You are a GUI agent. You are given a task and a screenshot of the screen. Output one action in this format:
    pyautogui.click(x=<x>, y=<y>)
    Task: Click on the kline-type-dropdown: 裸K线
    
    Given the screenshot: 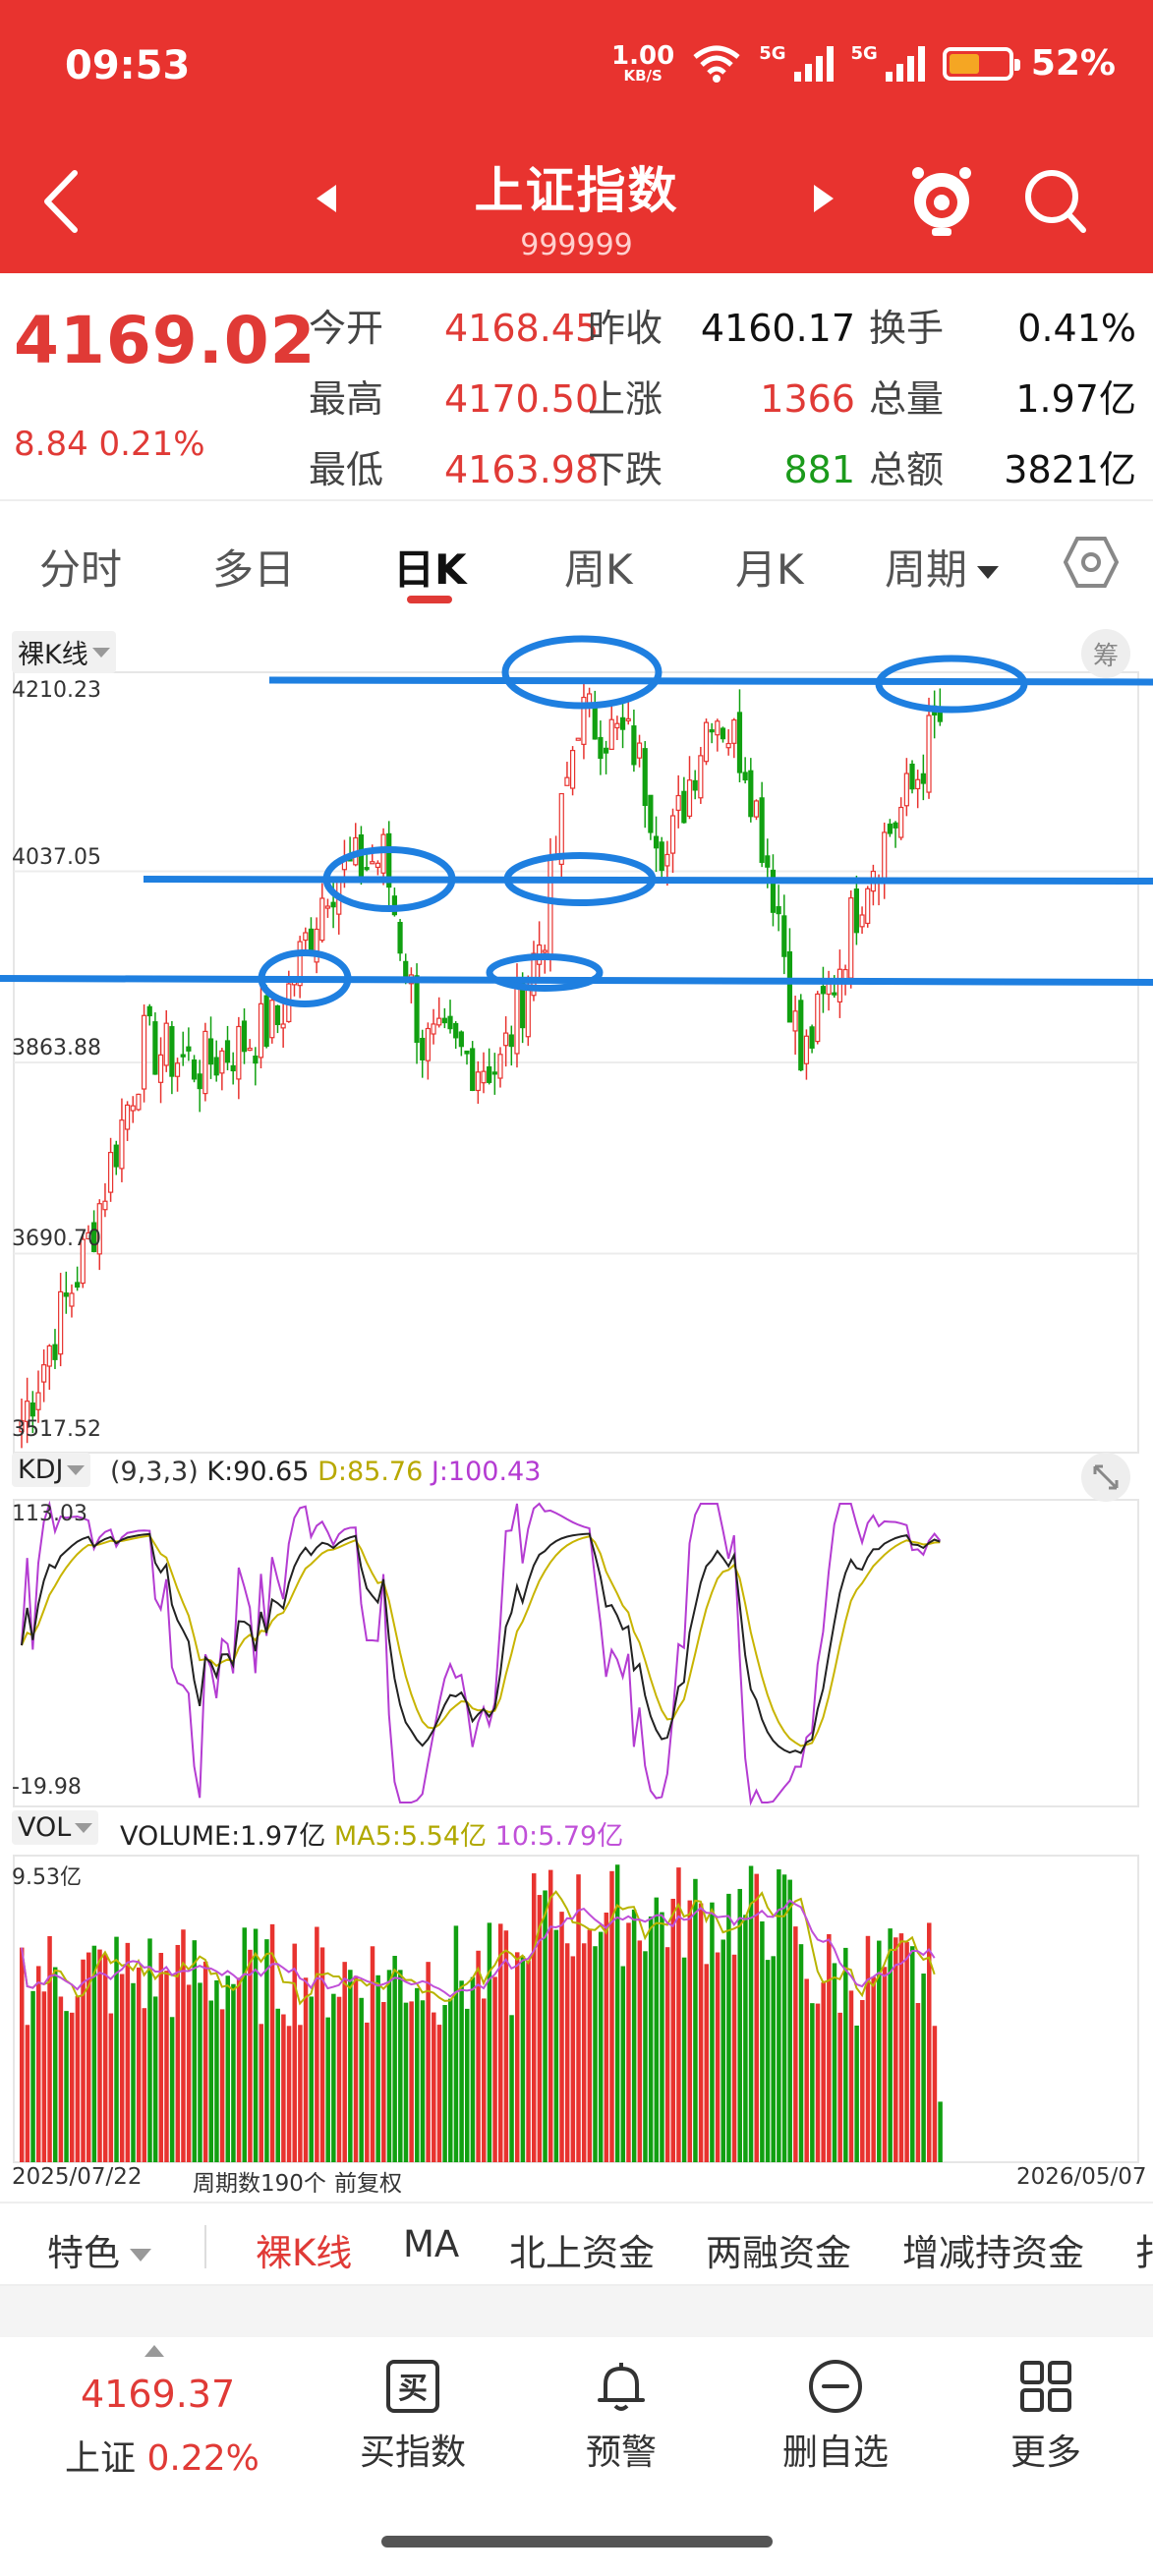 What is the action you would take?
    pyautogui.click(x=64, y=652)
    